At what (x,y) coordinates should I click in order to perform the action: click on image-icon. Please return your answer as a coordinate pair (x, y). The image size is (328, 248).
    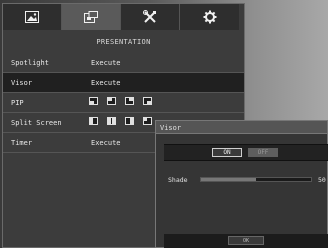
    Looking at the image, I should click on (32, 17).